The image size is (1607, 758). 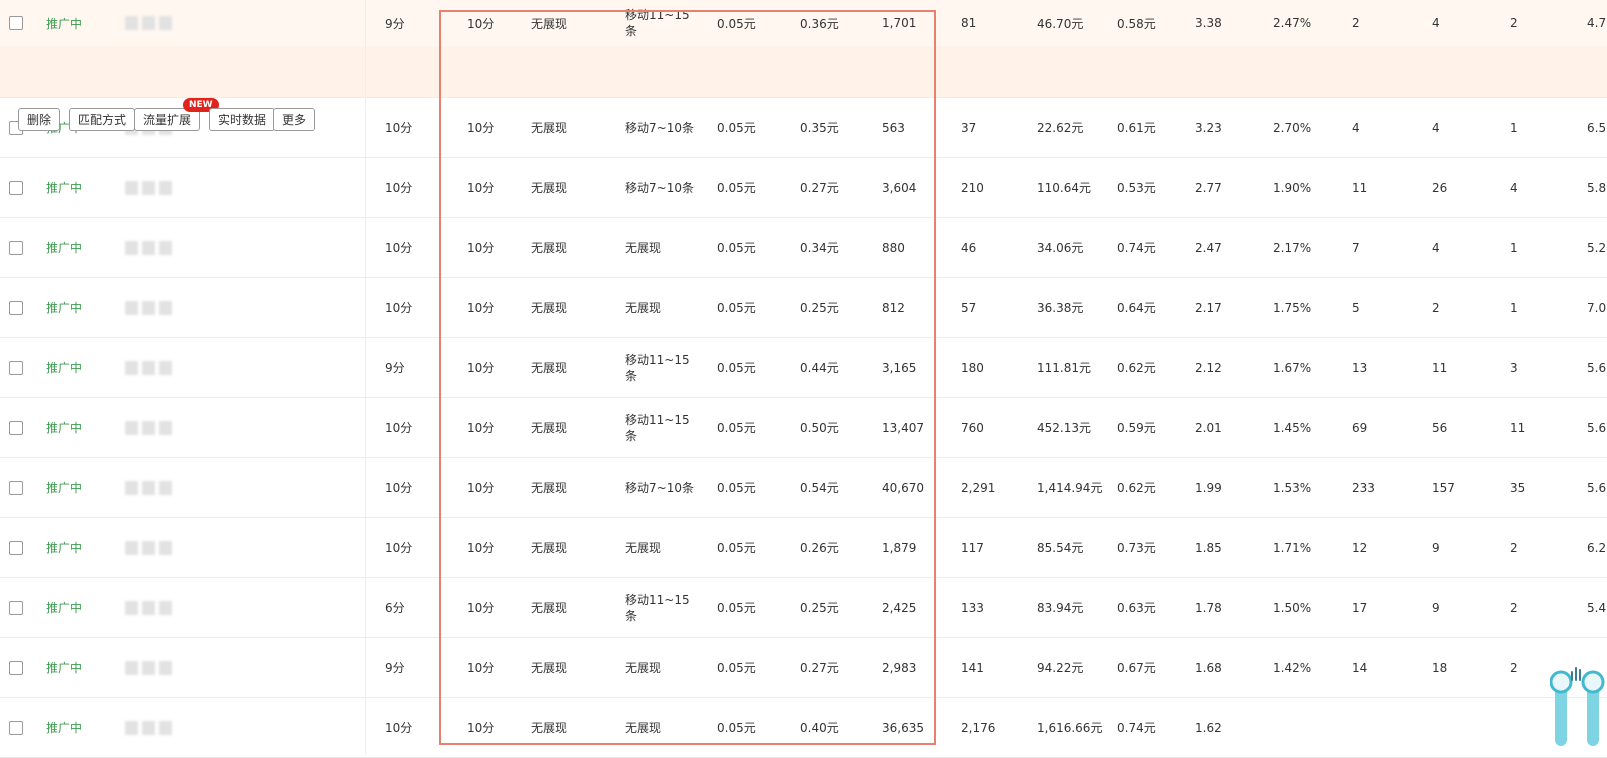 What do you see at coordinates (242, 119) in the screenshot?
I see `realtime-data-button: 实时数据` at bounding box center [242, 119].